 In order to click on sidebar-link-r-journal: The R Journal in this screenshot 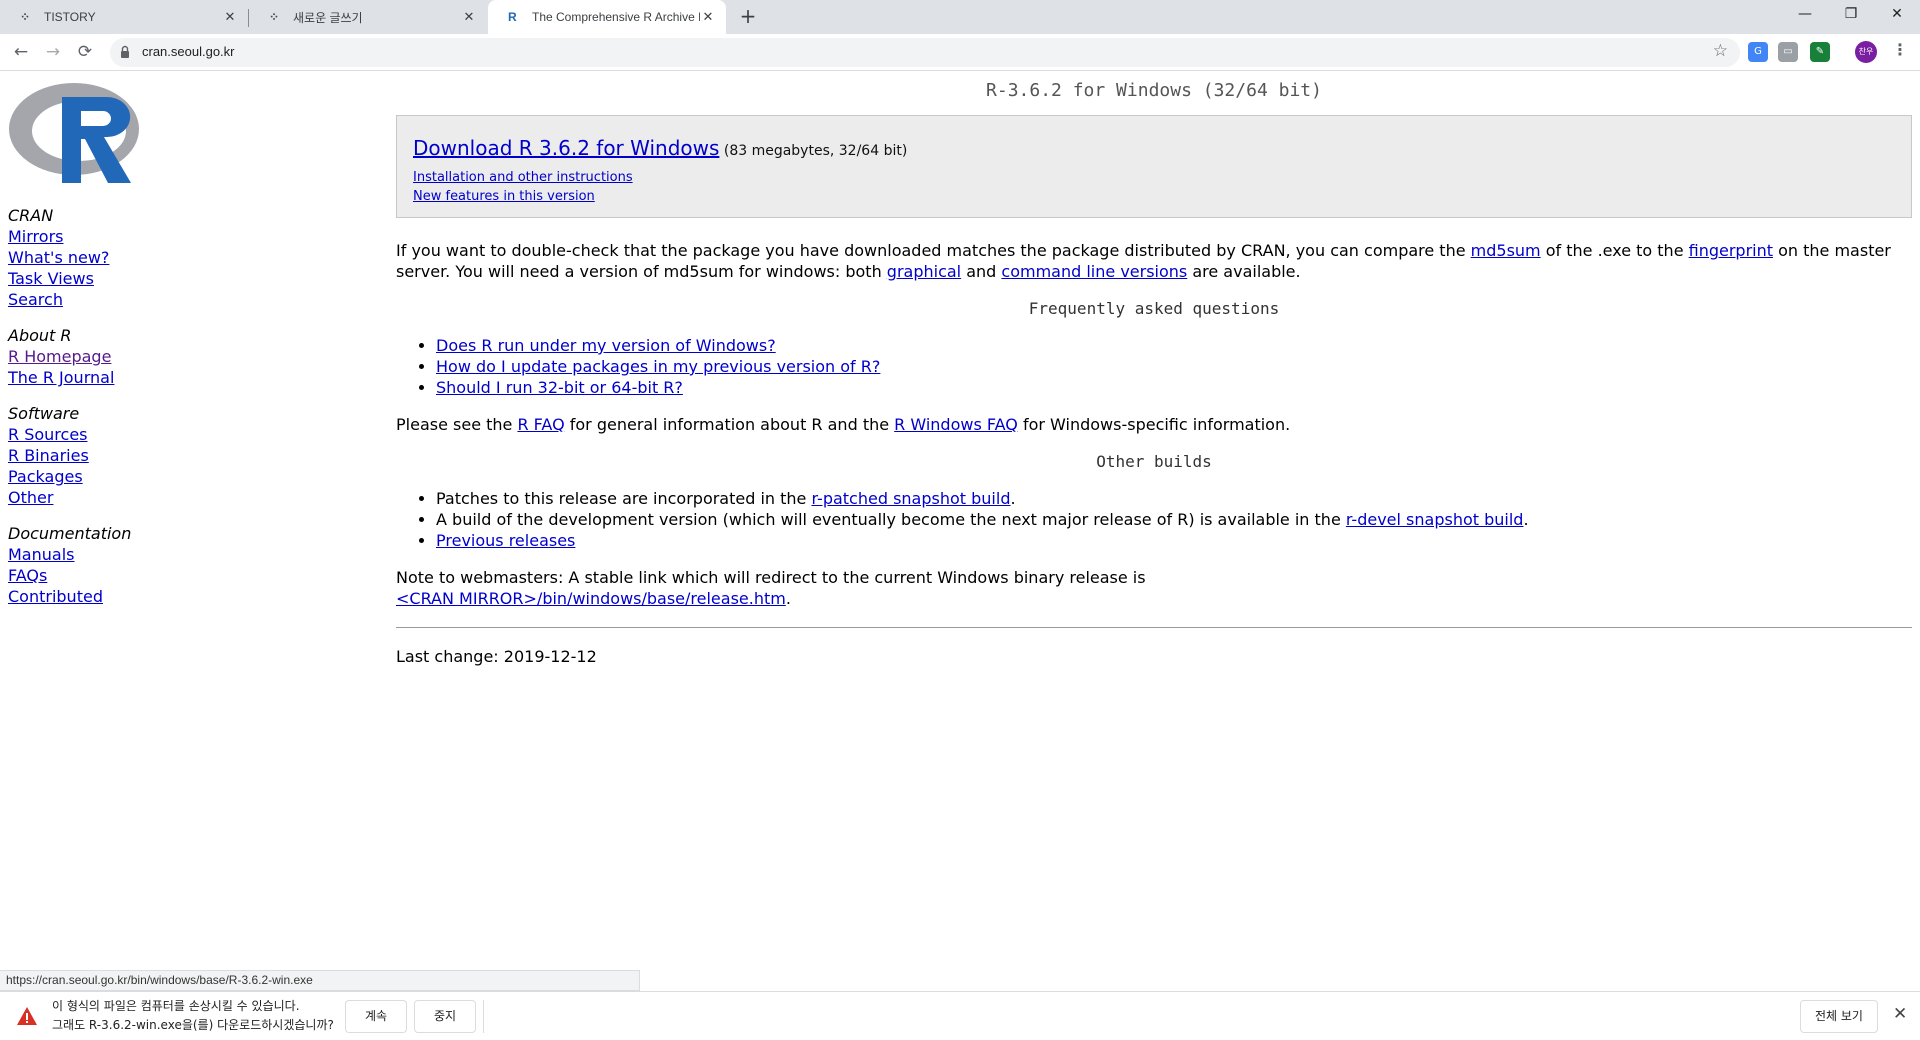, I will do `click(158, 377)`.